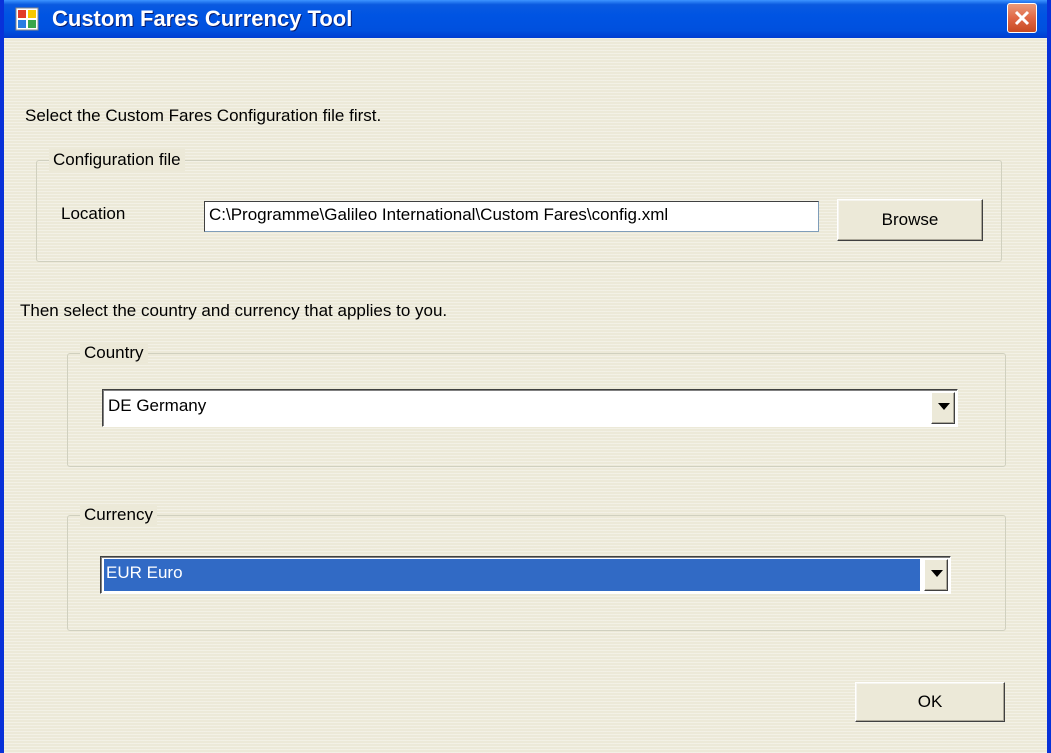  I want to click on currency-selected-value: EUR Euro, so click(512, 575).